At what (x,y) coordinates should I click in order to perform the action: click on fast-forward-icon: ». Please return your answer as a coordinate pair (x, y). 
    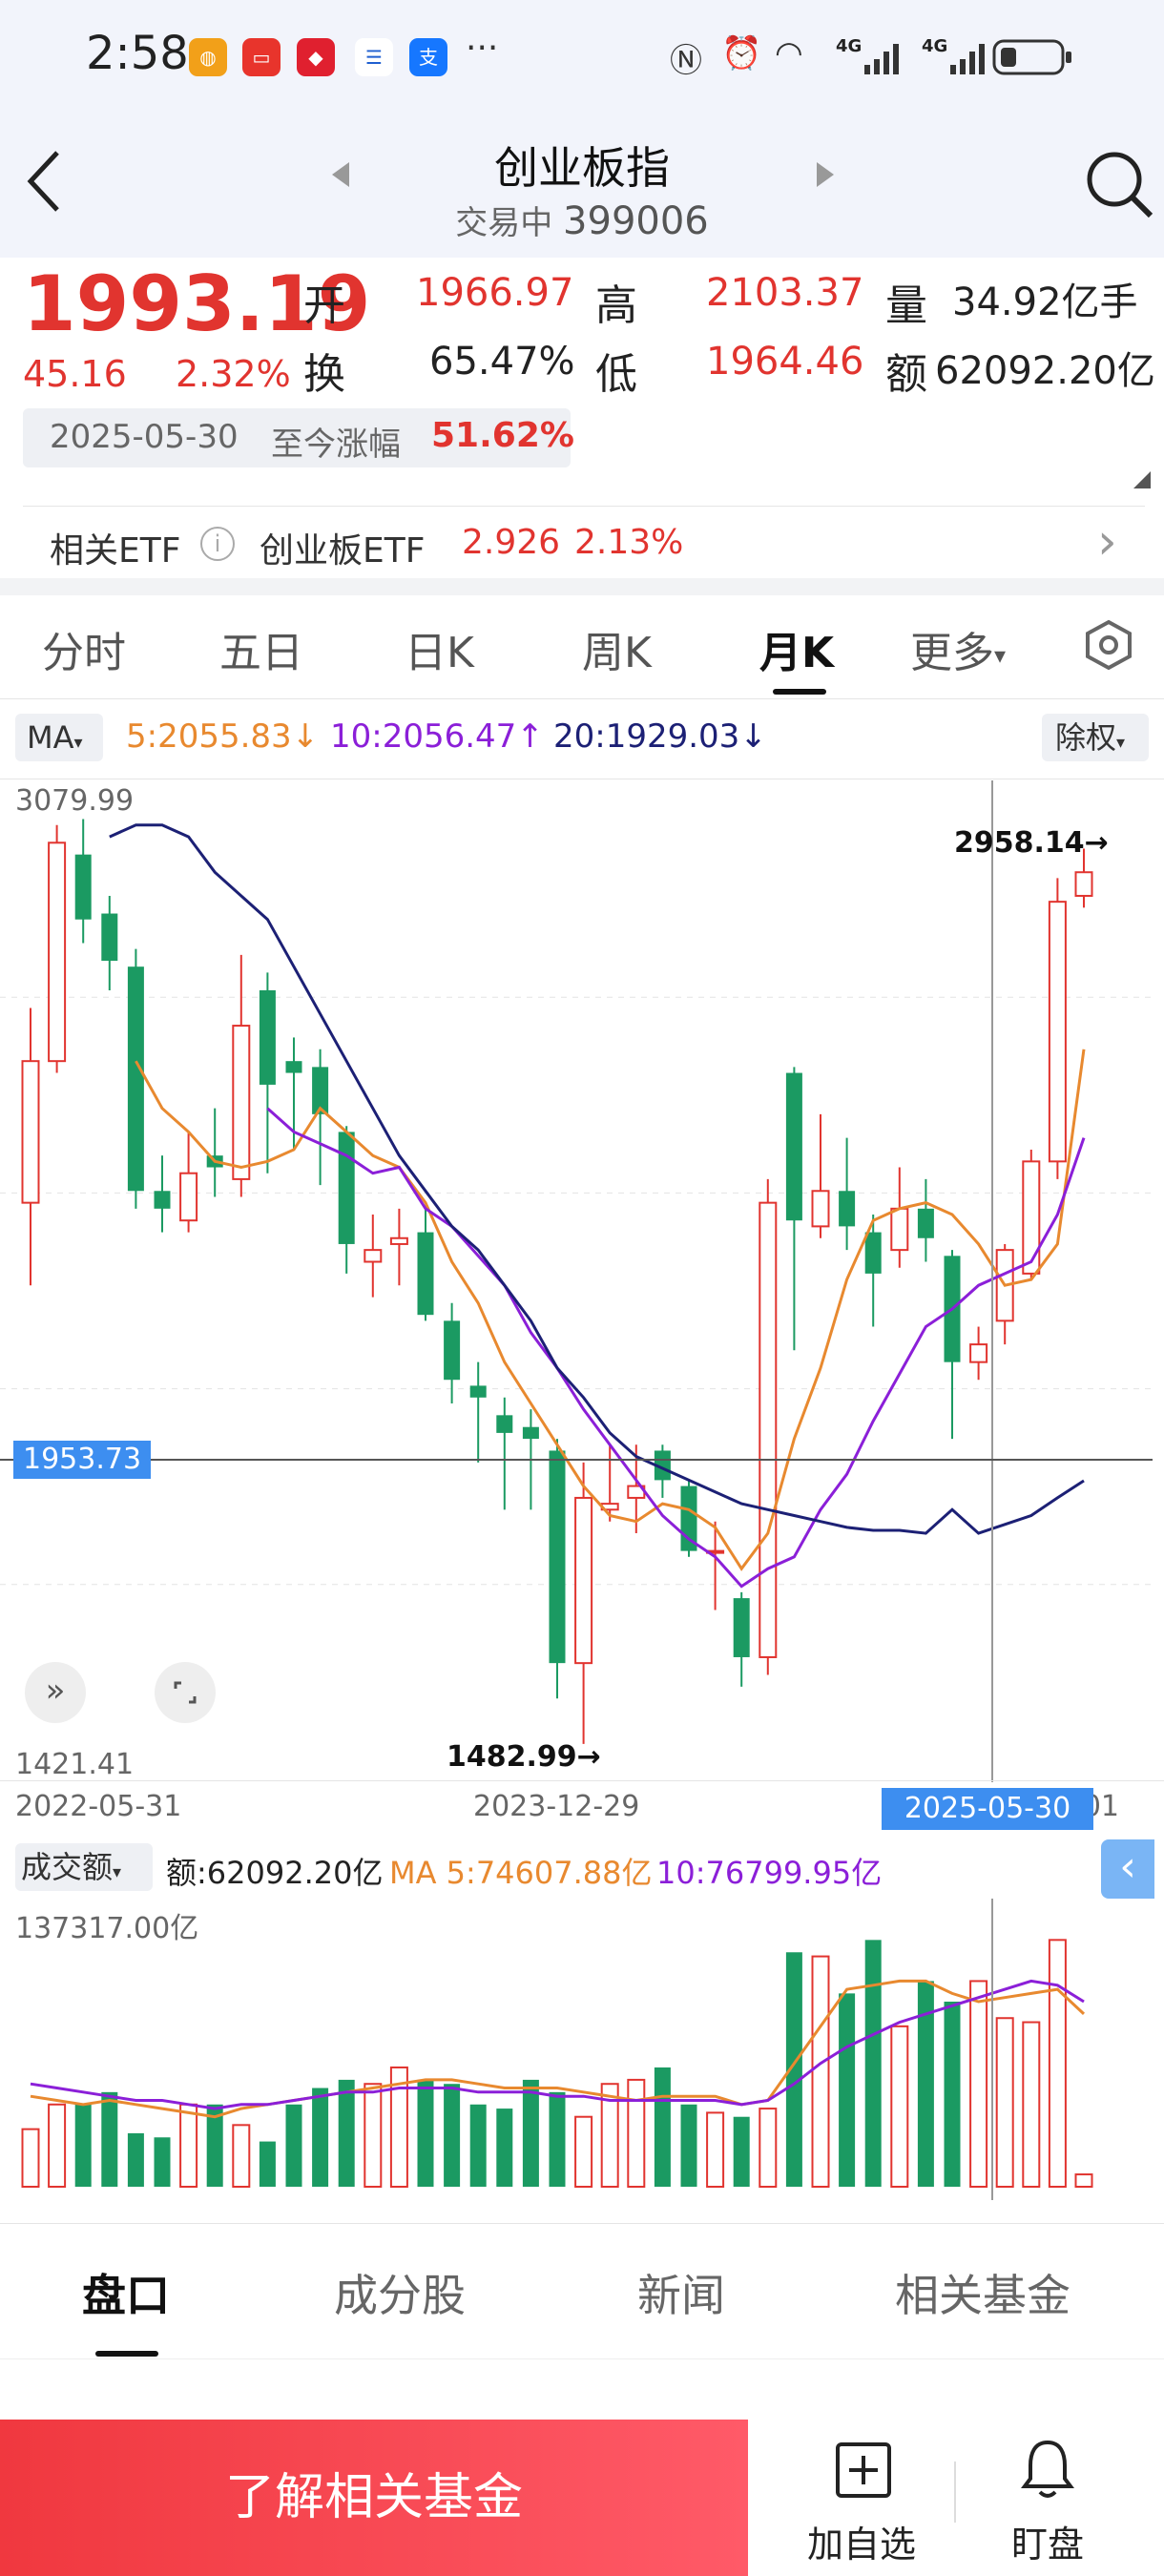
    Looking at the image, I should click on (55, 1692).